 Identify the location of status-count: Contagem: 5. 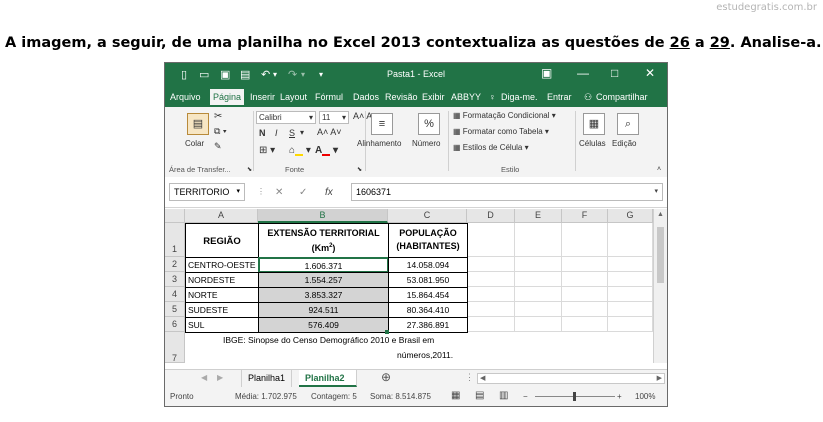
(334, 396).